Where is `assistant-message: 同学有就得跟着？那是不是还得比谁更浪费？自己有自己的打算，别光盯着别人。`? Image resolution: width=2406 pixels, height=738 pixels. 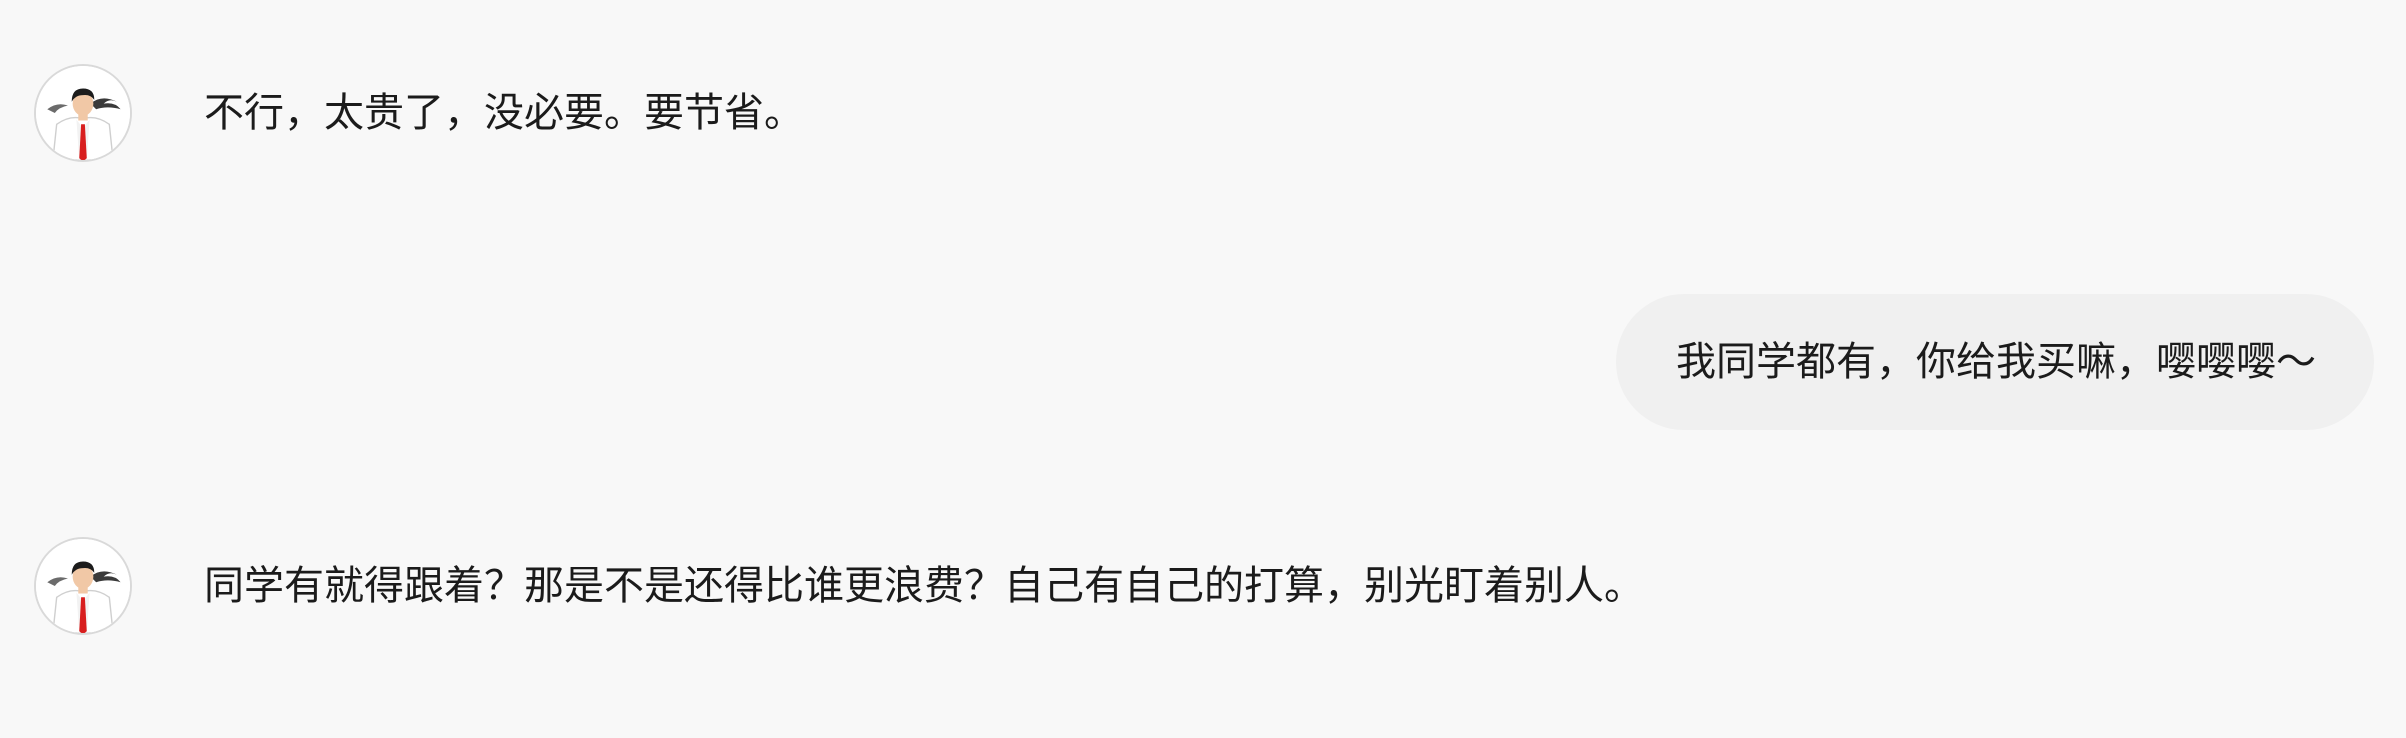 assistant-message: 同学有就得跟着？那是不是还得比谁更浪费？自己有自己的打算，别光盯着别人。 is located at coordinates (1203, 587).